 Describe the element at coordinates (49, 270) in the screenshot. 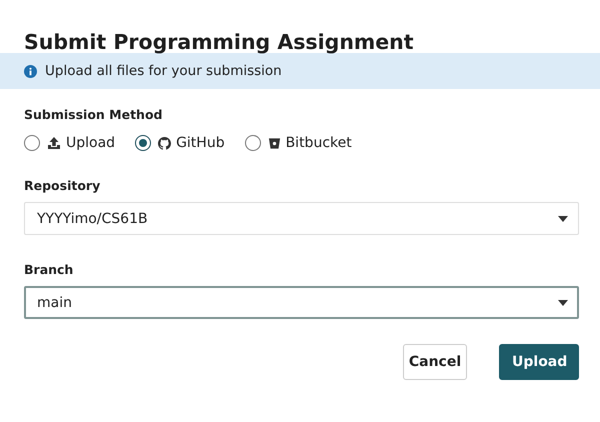

I see `field-label: Branch` at that location.